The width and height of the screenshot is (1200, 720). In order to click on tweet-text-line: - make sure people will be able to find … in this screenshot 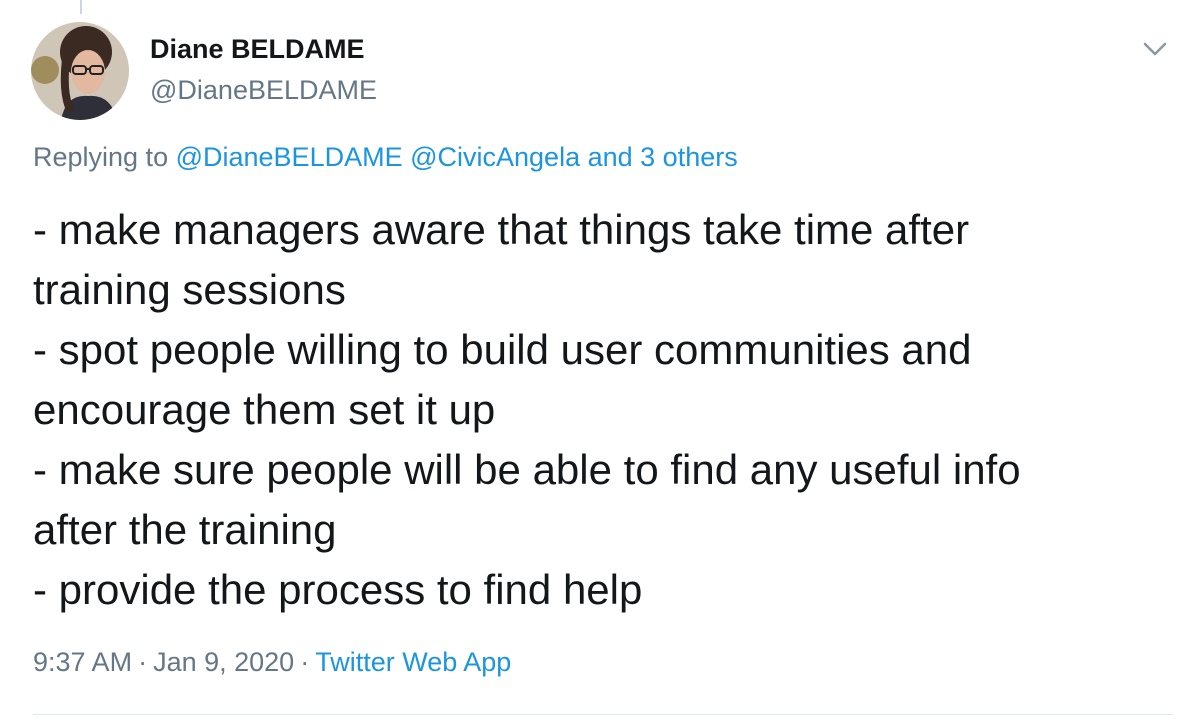, I will do `click(527, 469)`.